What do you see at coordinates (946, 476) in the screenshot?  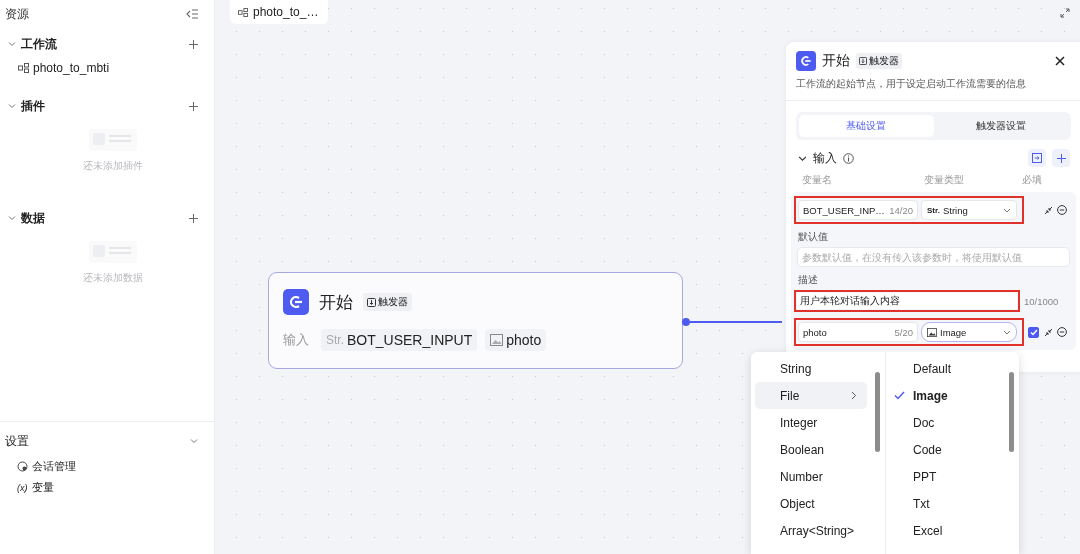 I see `menu-item: PPT` at bounding box center [946, 476].